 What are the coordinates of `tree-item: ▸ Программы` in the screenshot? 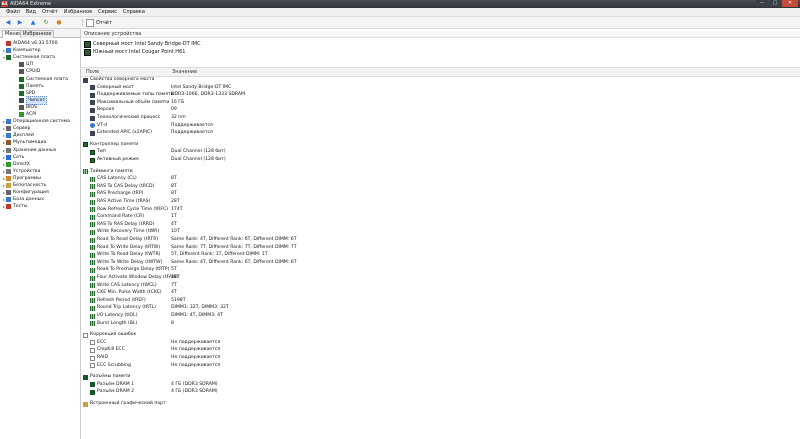 It's located at (21, 178).